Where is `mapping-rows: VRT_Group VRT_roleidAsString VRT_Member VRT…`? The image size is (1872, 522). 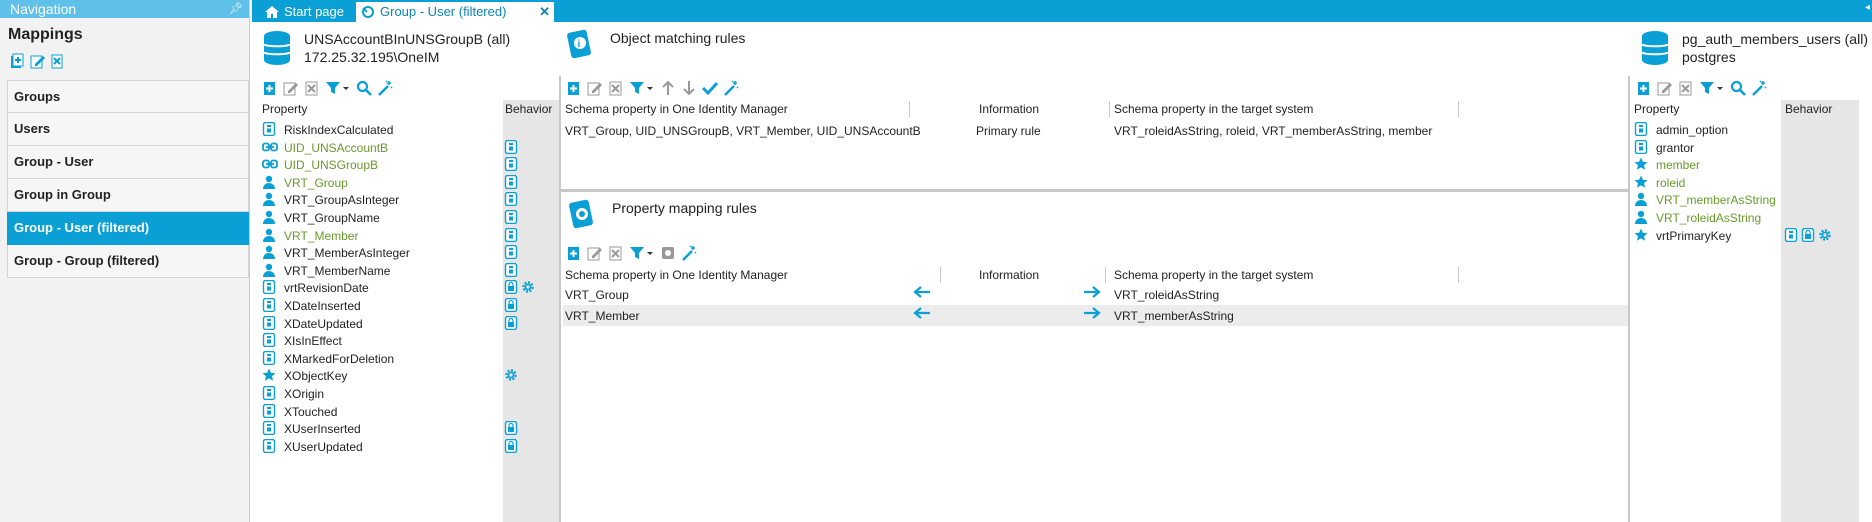 mapping-rows: VRT_Group VRT_roleidAsString VRT_Member VRT… is located at coordinates (1095, 314).